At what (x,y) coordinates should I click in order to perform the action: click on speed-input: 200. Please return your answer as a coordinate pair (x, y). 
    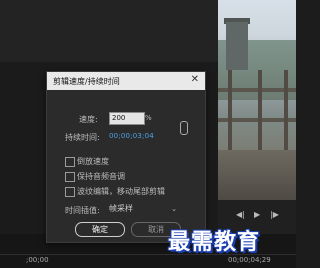
    Looking at the image, I should click on (127, 118).